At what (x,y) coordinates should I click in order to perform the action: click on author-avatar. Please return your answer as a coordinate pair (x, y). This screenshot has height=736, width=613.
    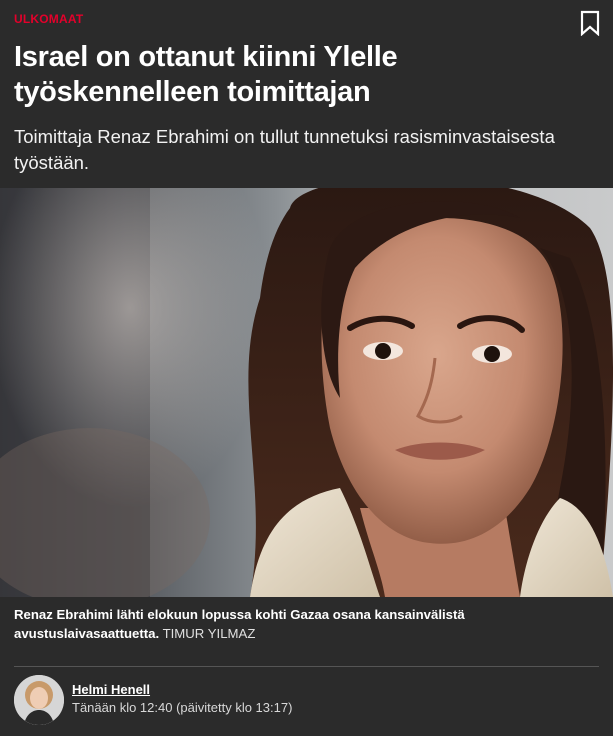
    Looking at the image, I should click on (39, 700).